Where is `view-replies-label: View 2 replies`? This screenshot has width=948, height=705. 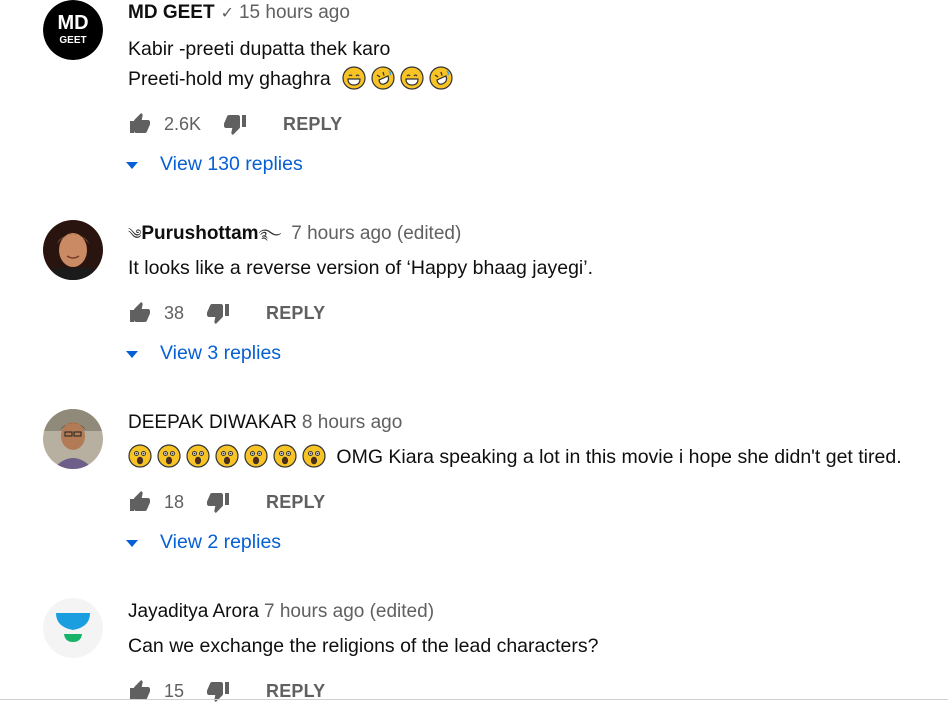
view-replies-label: View 2 replies is located at coordinates (221, 542).